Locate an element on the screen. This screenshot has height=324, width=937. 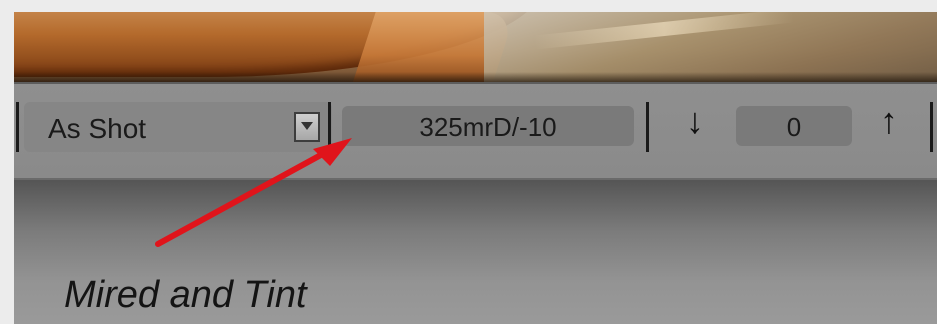
mired-tint-value: 325mrD/-10 is located at coordinates (488, 127).